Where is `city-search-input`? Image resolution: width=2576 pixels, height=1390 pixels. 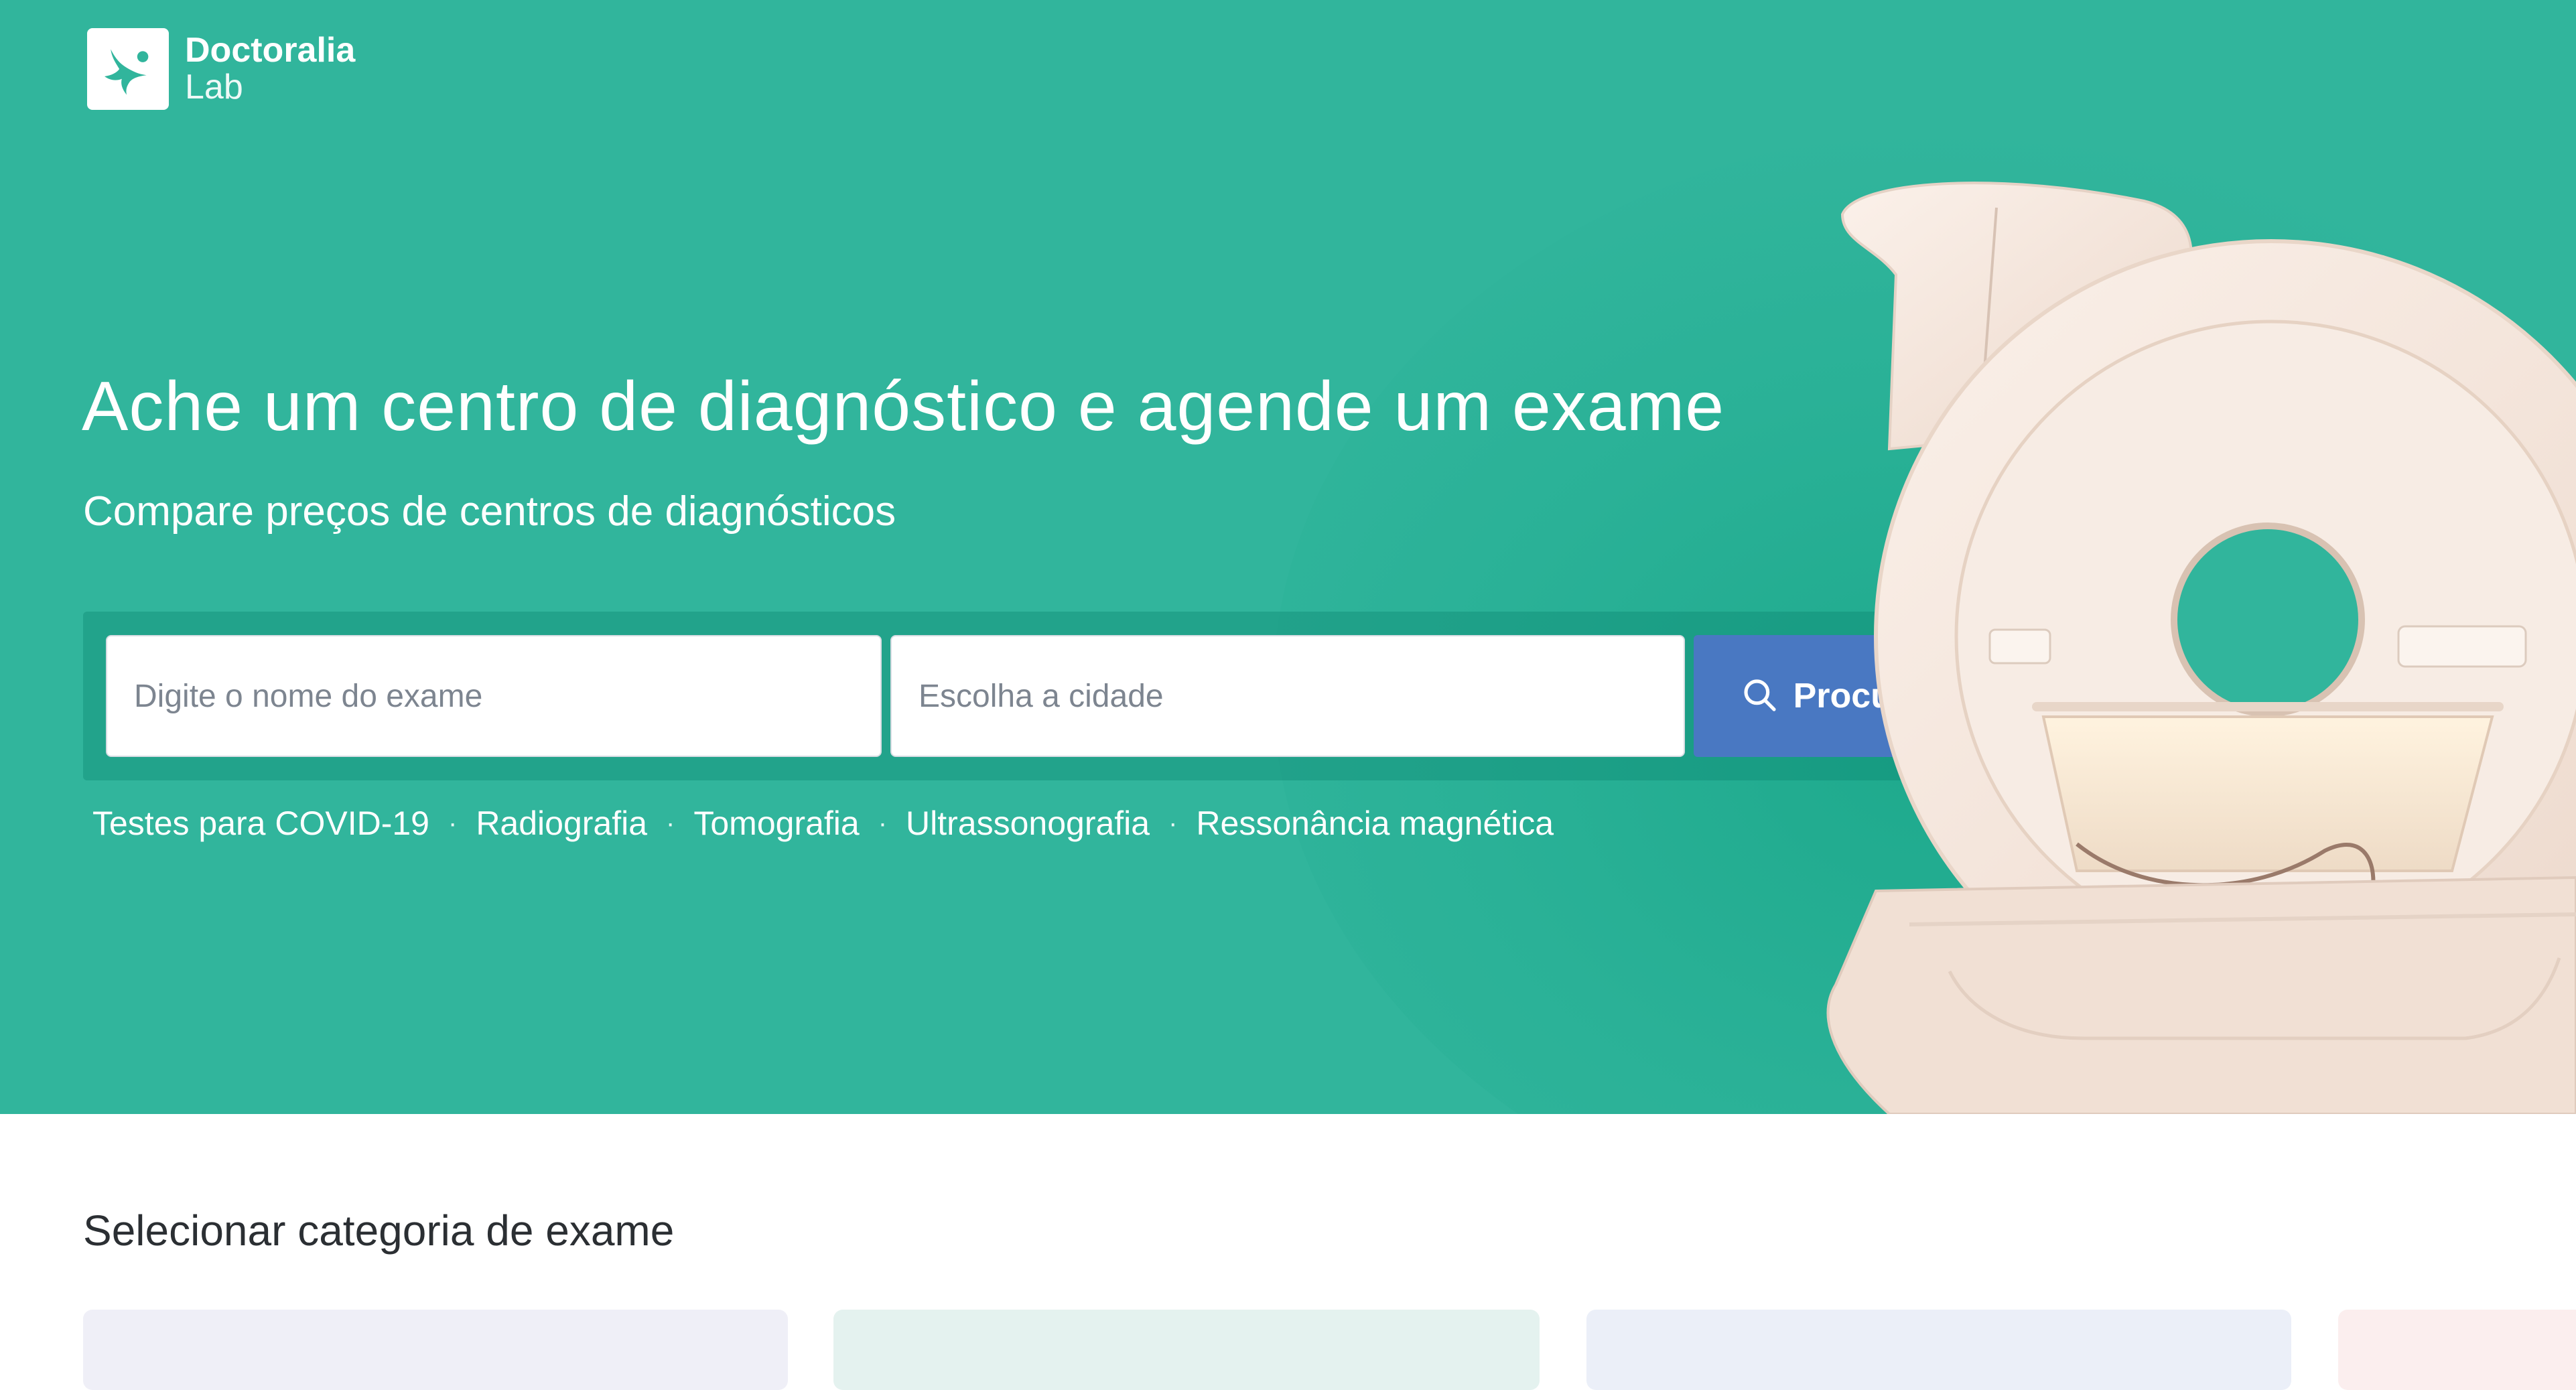
city-search-input is located at coordinates (1287, 696).